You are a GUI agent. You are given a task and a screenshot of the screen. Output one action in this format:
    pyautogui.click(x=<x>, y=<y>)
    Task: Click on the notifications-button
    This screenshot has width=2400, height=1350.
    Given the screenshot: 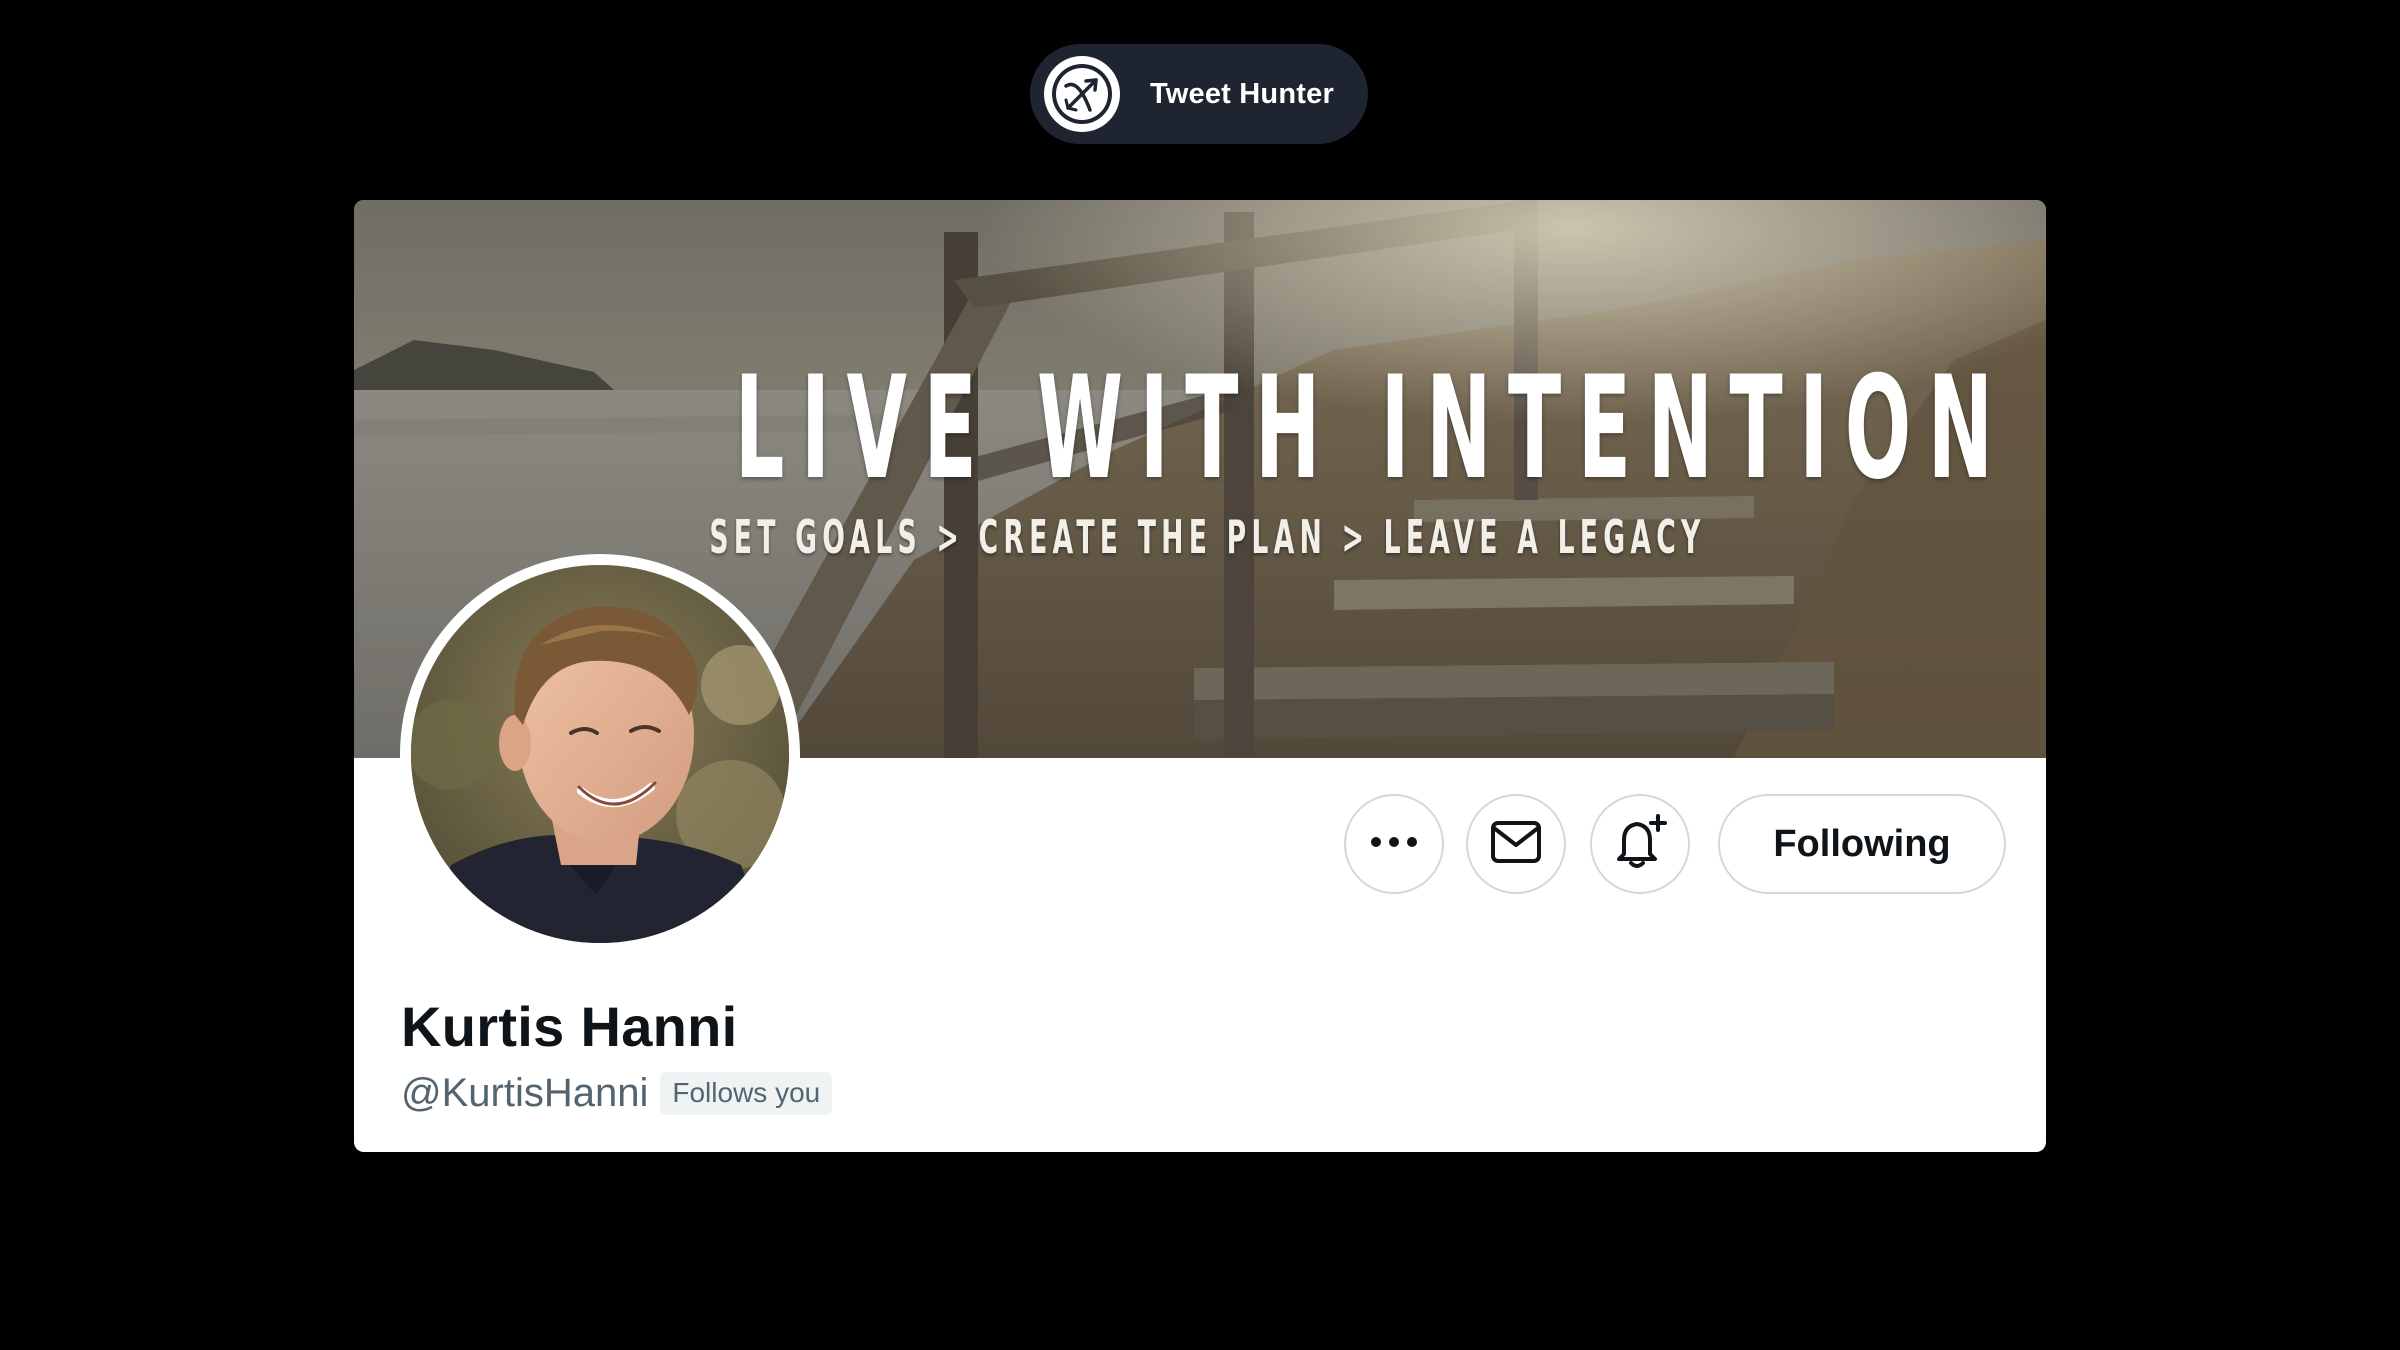 What is the action you would take?
    pyautogui.click(x=1640, y=844)
    